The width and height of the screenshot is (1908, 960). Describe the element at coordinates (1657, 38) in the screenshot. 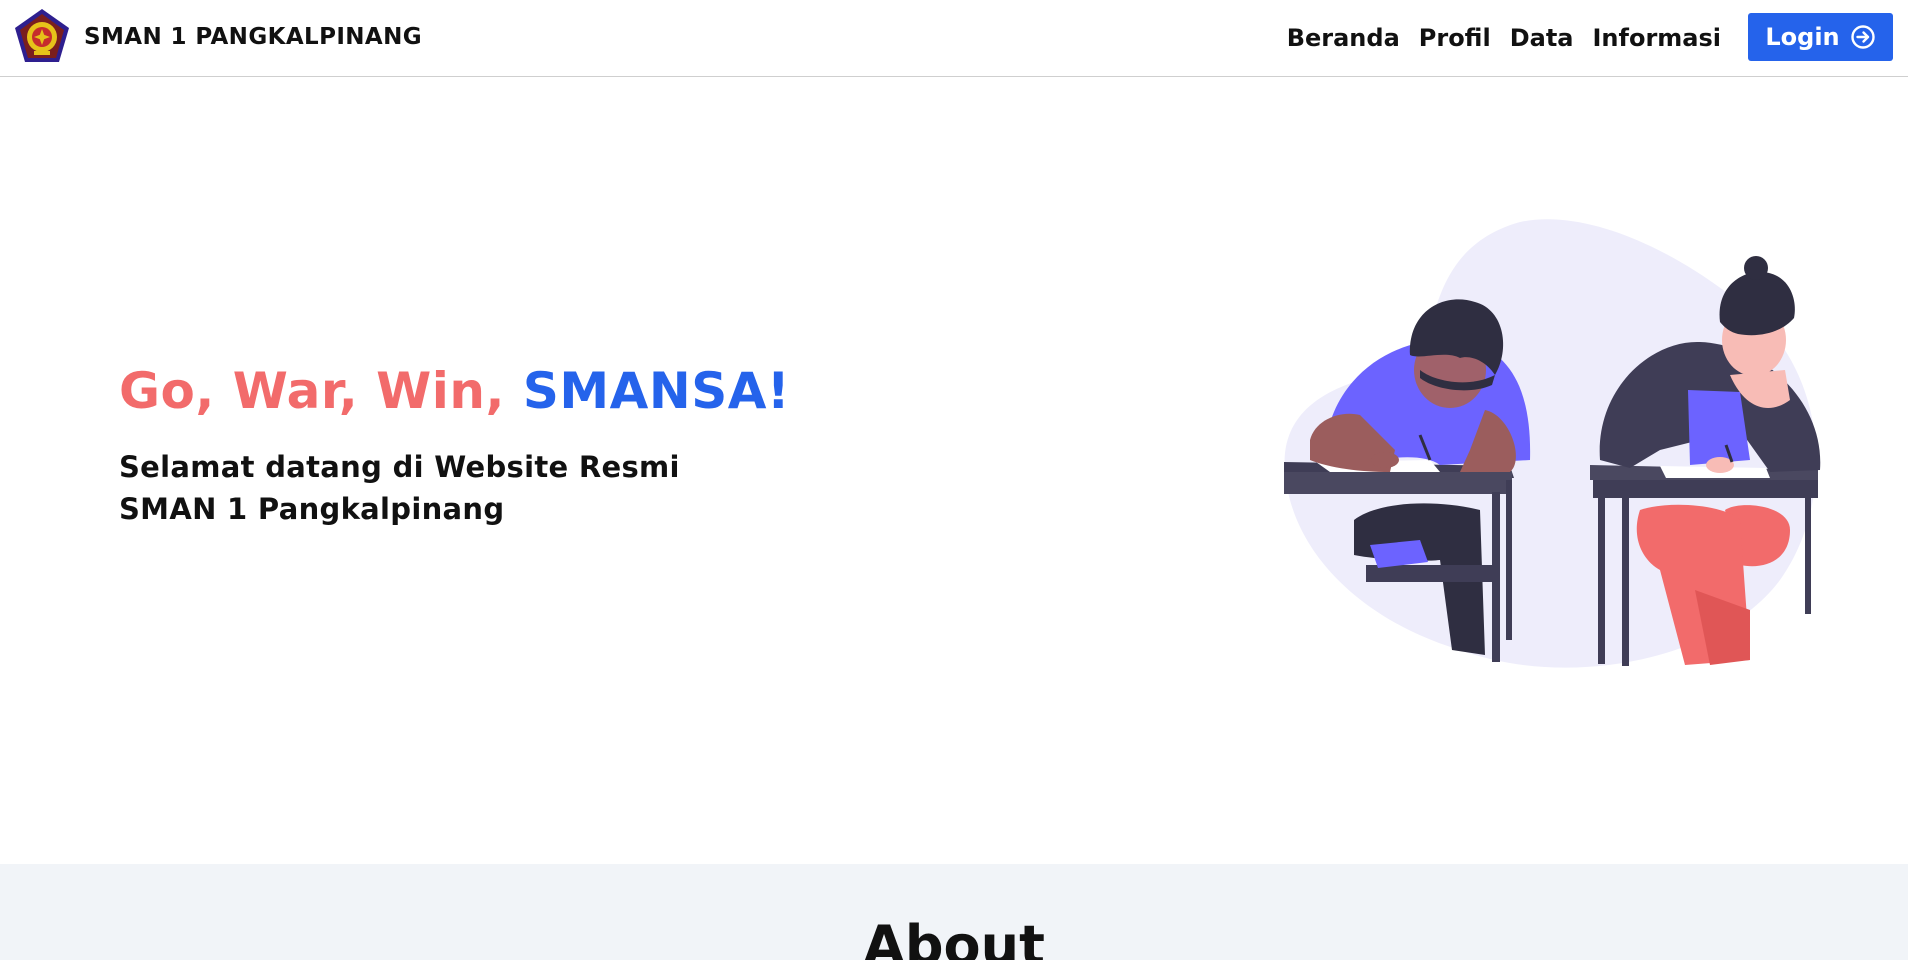

I see `nav-link-informasi: Informasi` at that location.